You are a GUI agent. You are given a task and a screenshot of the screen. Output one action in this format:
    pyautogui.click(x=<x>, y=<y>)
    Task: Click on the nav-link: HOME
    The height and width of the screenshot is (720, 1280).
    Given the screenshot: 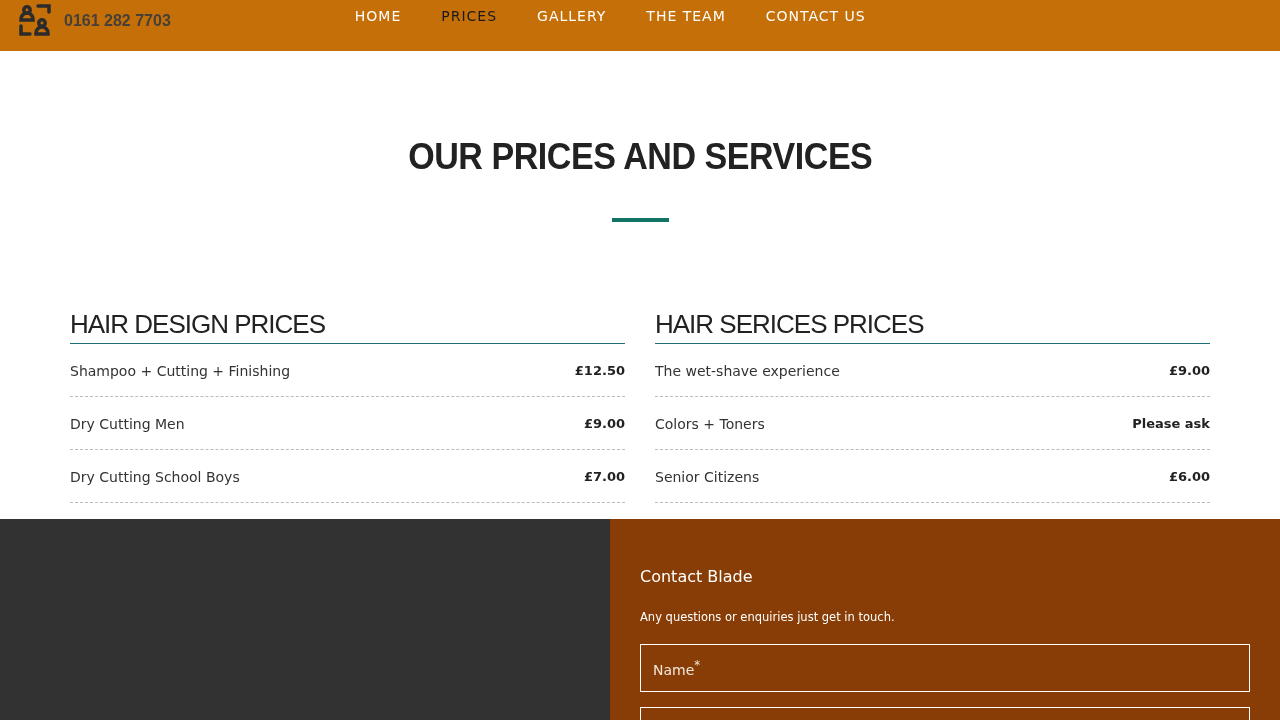 What is the action you would take?
    pyautogui.click(x=378, y=16)
    